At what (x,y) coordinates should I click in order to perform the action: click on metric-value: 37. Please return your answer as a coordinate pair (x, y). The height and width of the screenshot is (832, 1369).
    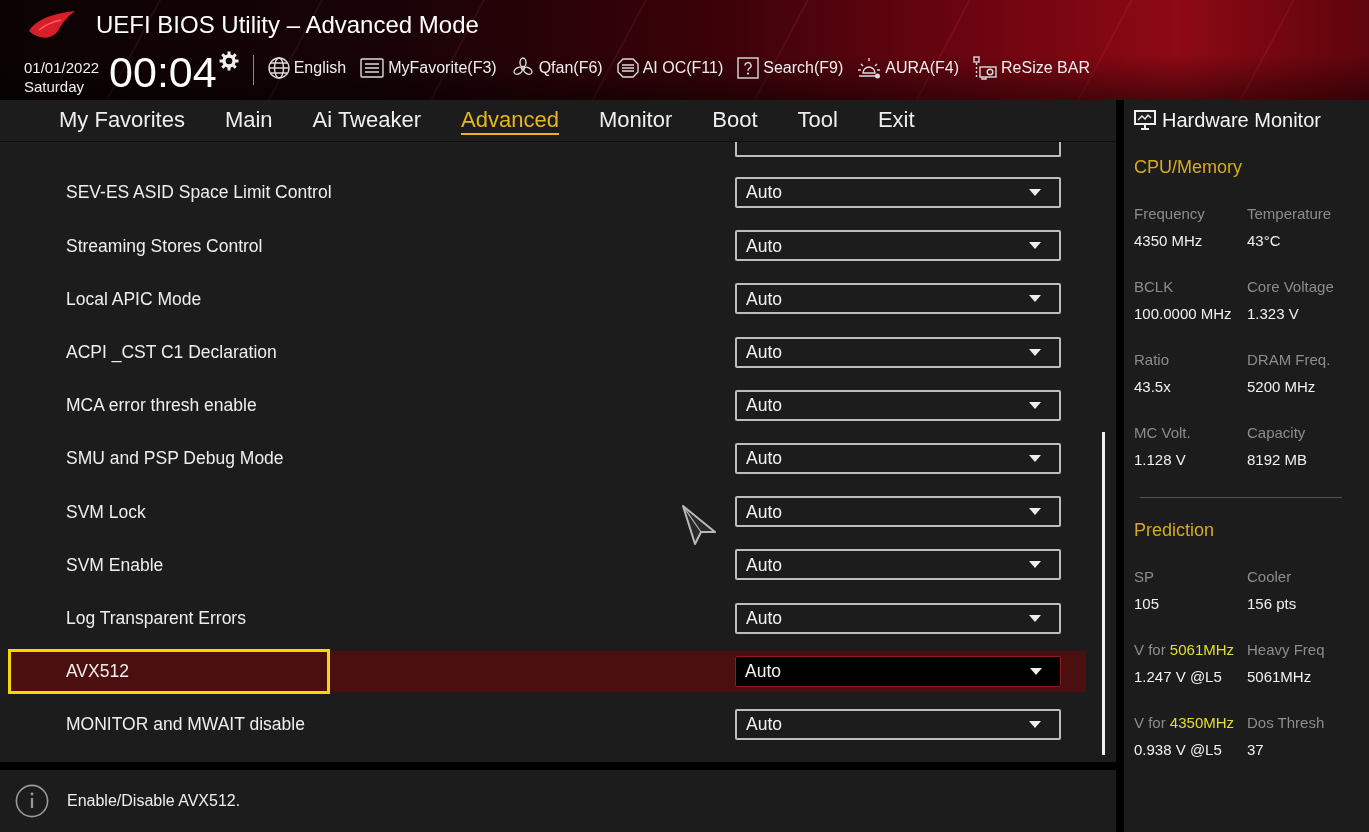
    Looking at the image, I should click on (1256, 750).